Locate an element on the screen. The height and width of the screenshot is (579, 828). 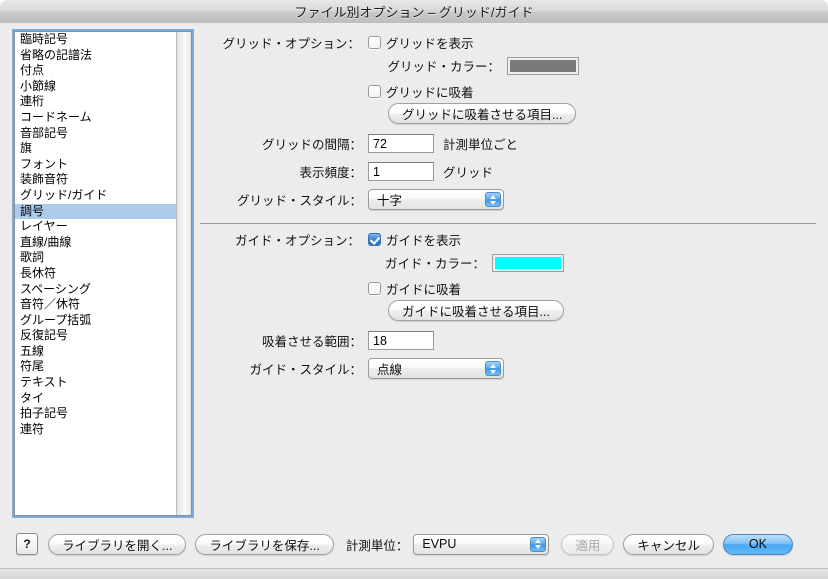
section-divider is located at coordinates (508, 223).